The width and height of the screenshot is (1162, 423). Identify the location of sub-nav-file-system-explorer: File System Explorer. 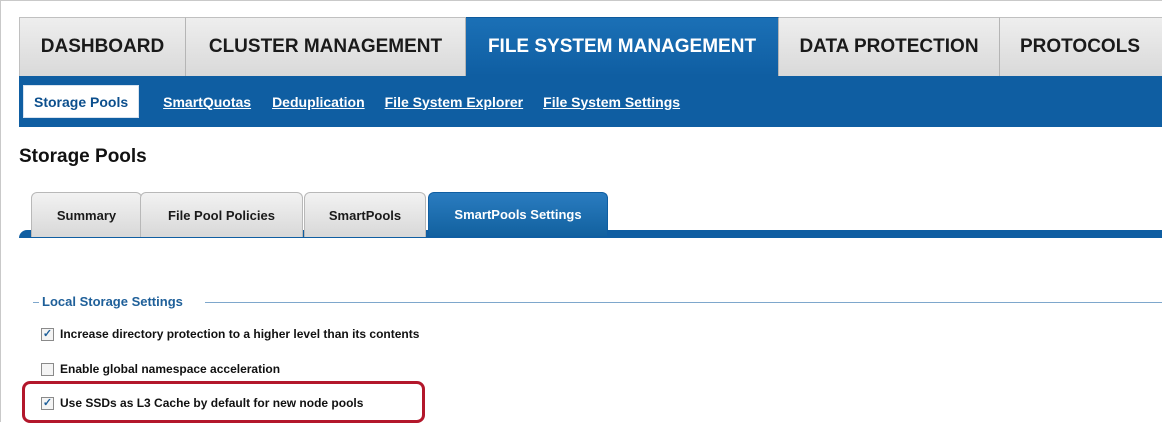
(454, 102).